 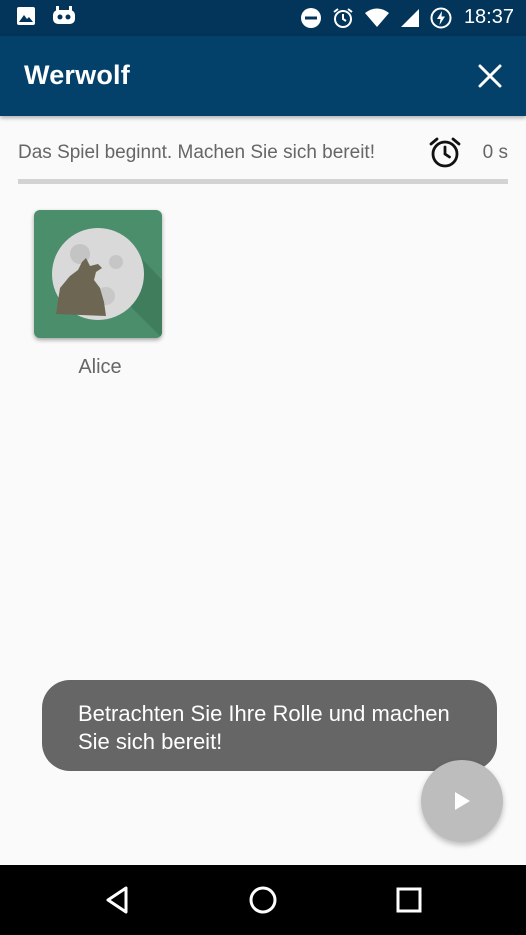 What do you see at coordinates (263, 181) in the screenshot?
I see `timer-progress-bar` at bounding box center [263, 181].